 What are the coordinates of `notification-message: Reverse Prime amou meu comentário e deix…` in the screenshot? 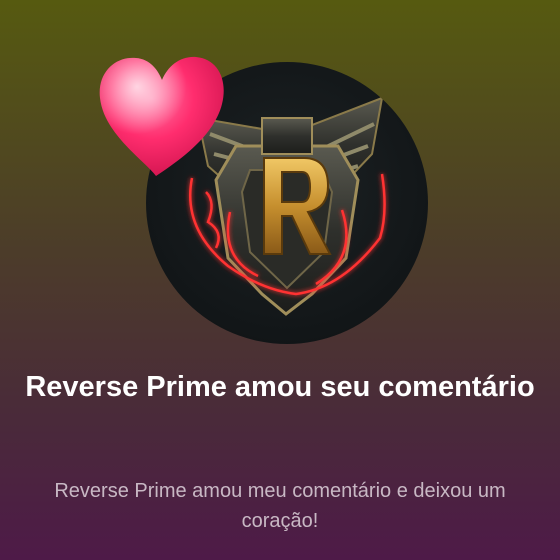 It's located at (280, 506).